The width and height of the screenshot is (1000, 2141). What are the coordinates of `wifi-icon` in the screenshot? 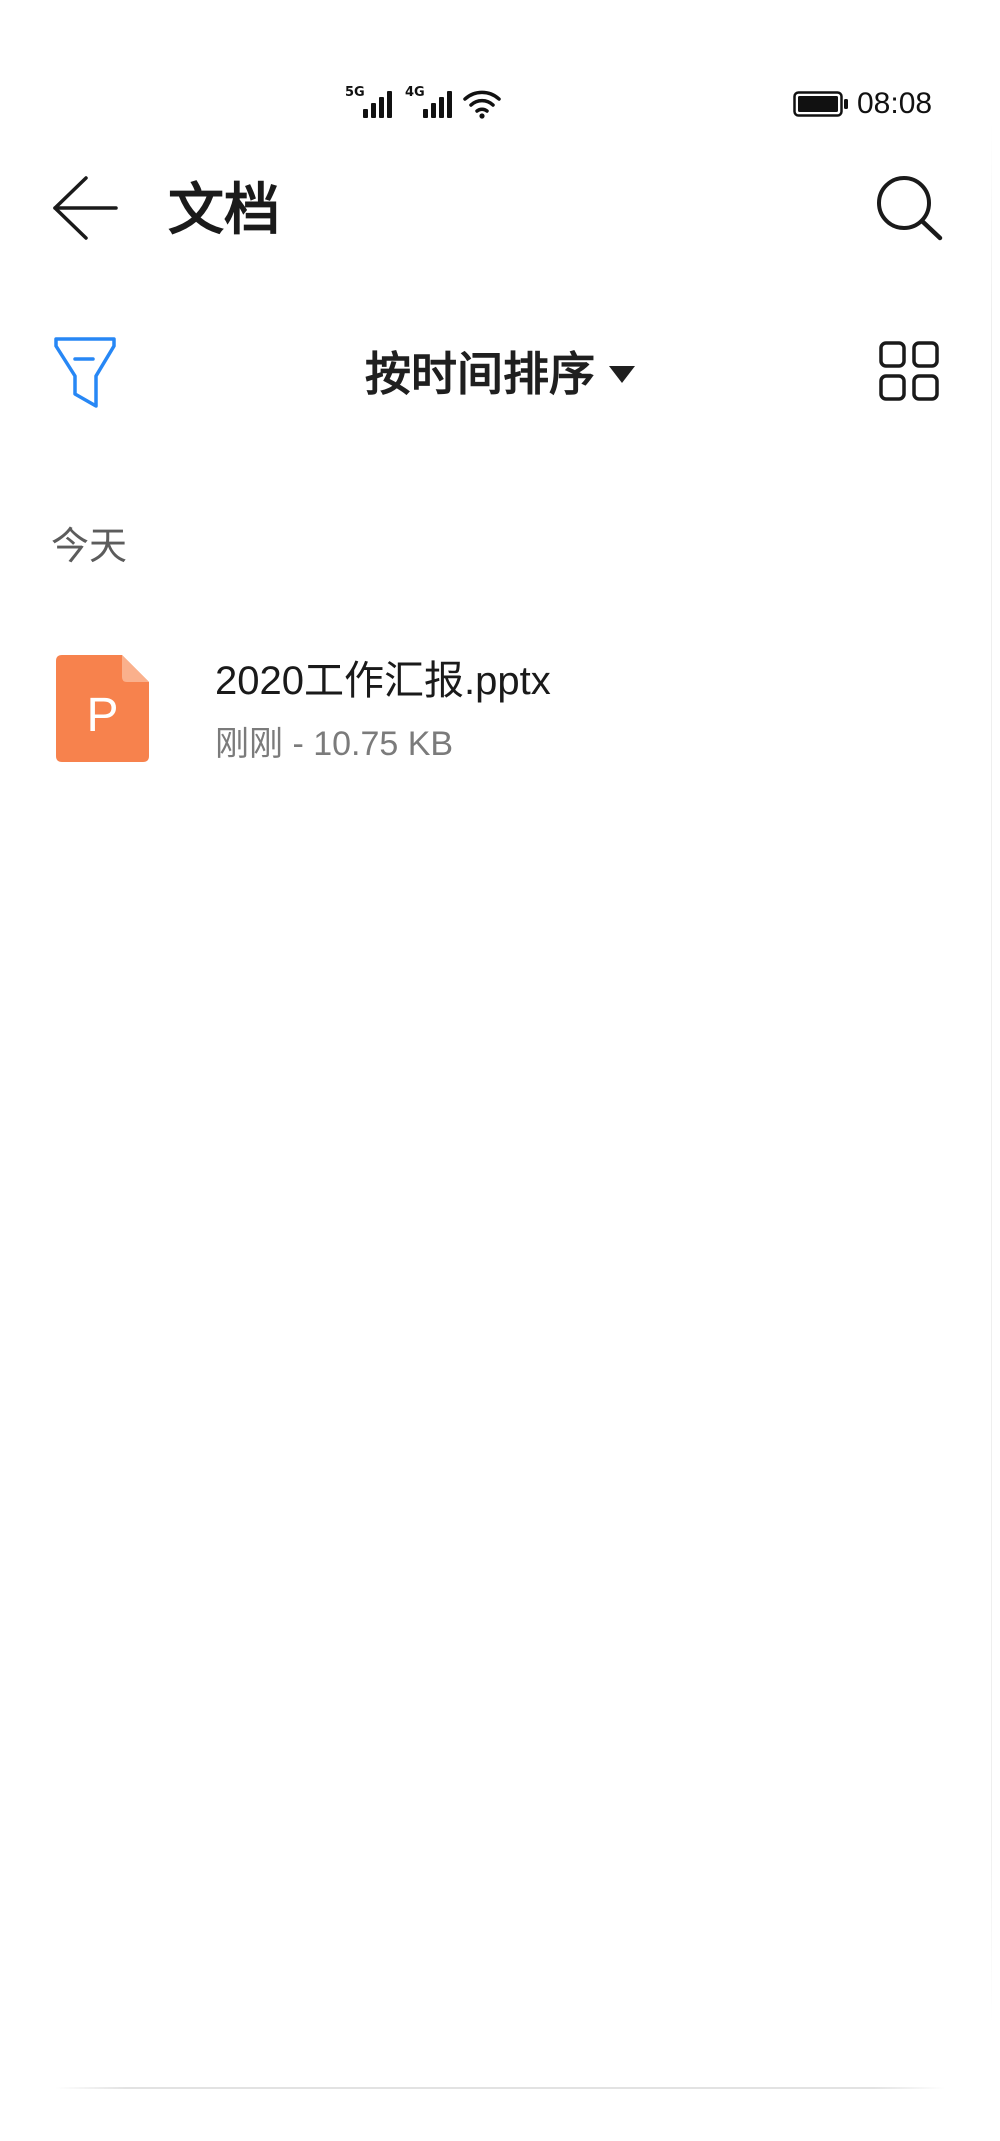 It's located at (482, 104).